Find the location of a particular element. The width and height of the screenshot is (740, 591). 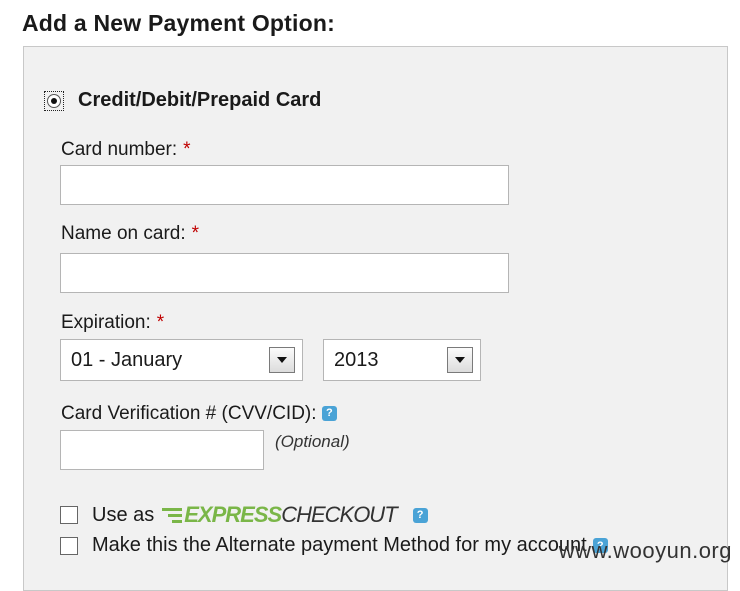

radio-focus-outline is located at coordinates (54, 100).